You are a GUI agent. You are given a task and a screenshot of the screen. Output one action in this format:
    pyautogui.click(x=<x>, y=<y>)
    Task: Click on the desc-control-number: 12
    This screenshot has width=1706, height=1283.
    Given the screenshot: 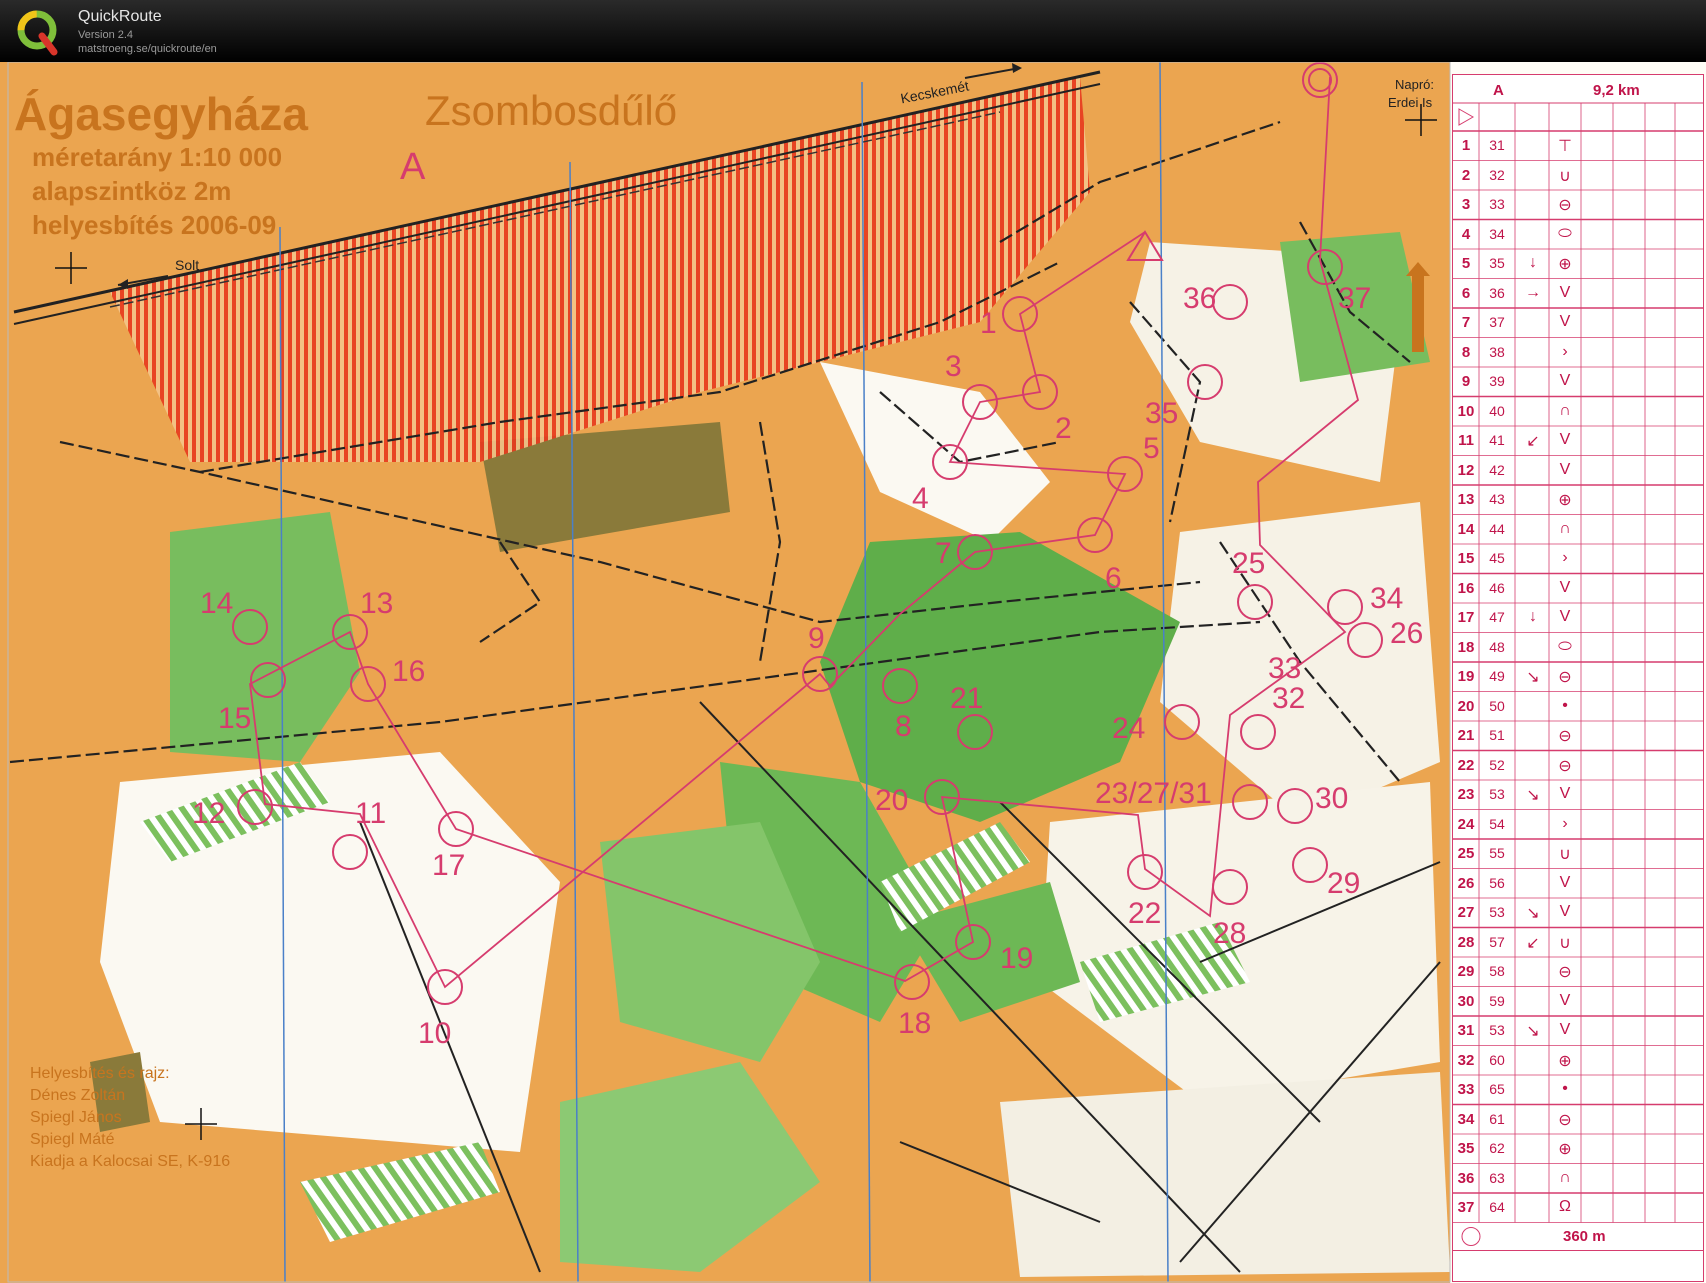 What is the action you would take?
    pyautogui.click(x=1466, y=470)
    